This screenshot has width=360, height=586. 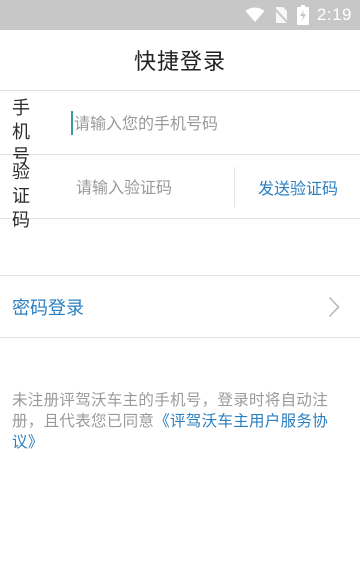 What do you see at coordinates (174, 123) in the screenshot?
I see `phone-input` at bounding box center [174, 123].